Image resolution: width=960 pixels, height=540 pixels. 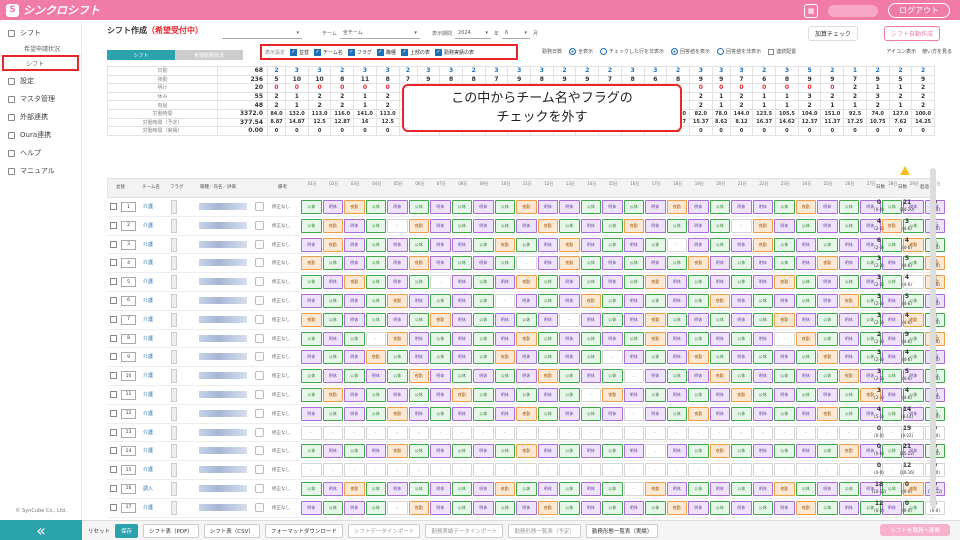 I want to click on sort-number-input: 10, so click(x=128, y=376).